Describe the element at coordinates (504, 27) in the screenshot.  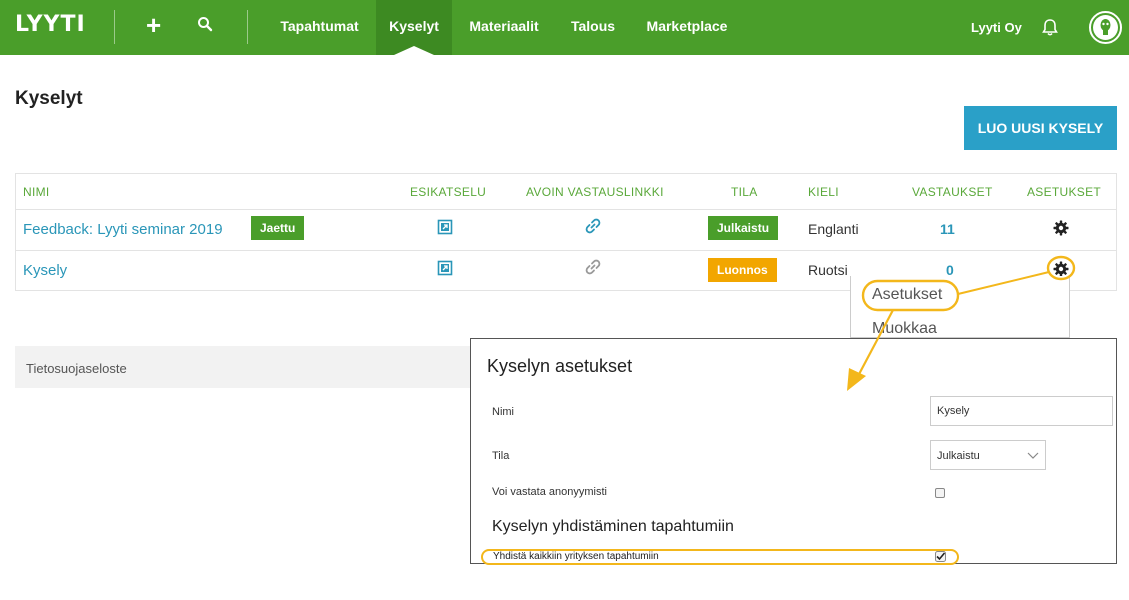
I see `nav-item-materiaalit: Materiaalit` at that location.